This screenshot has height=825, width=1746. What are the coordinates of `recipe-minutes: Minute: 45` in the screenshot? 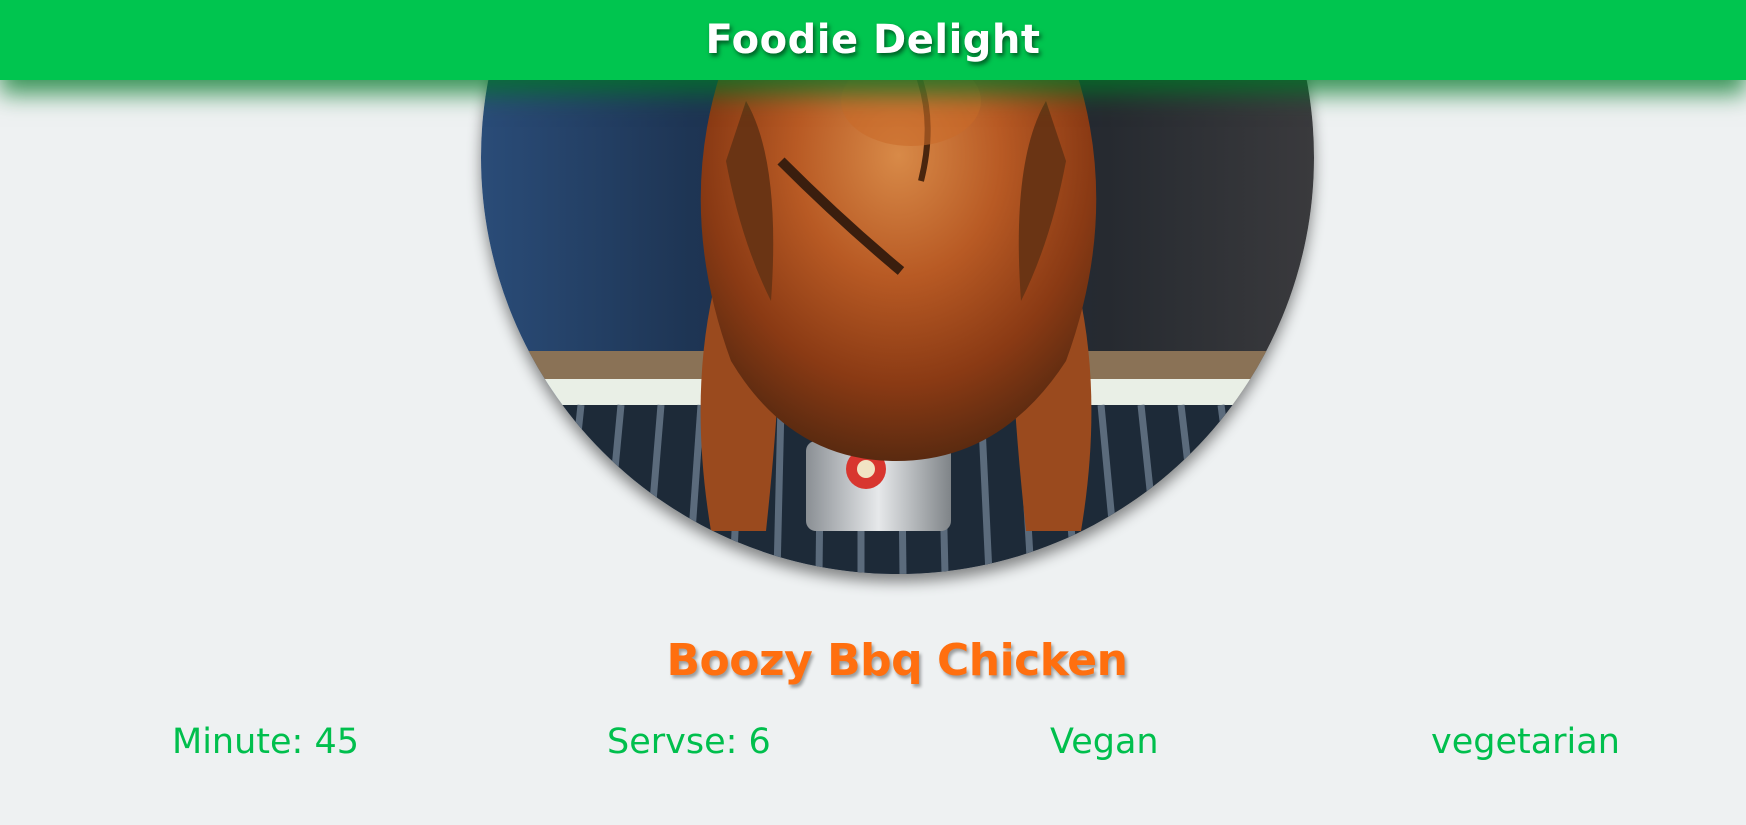 It's located at (265, 742).